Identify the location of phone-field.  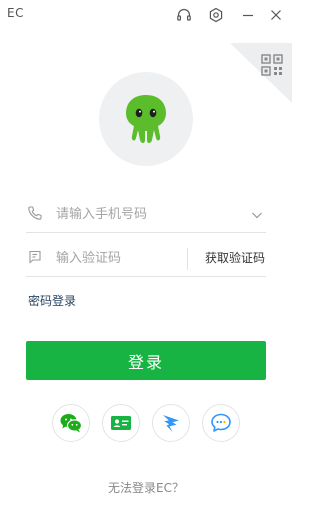
(146, 215).